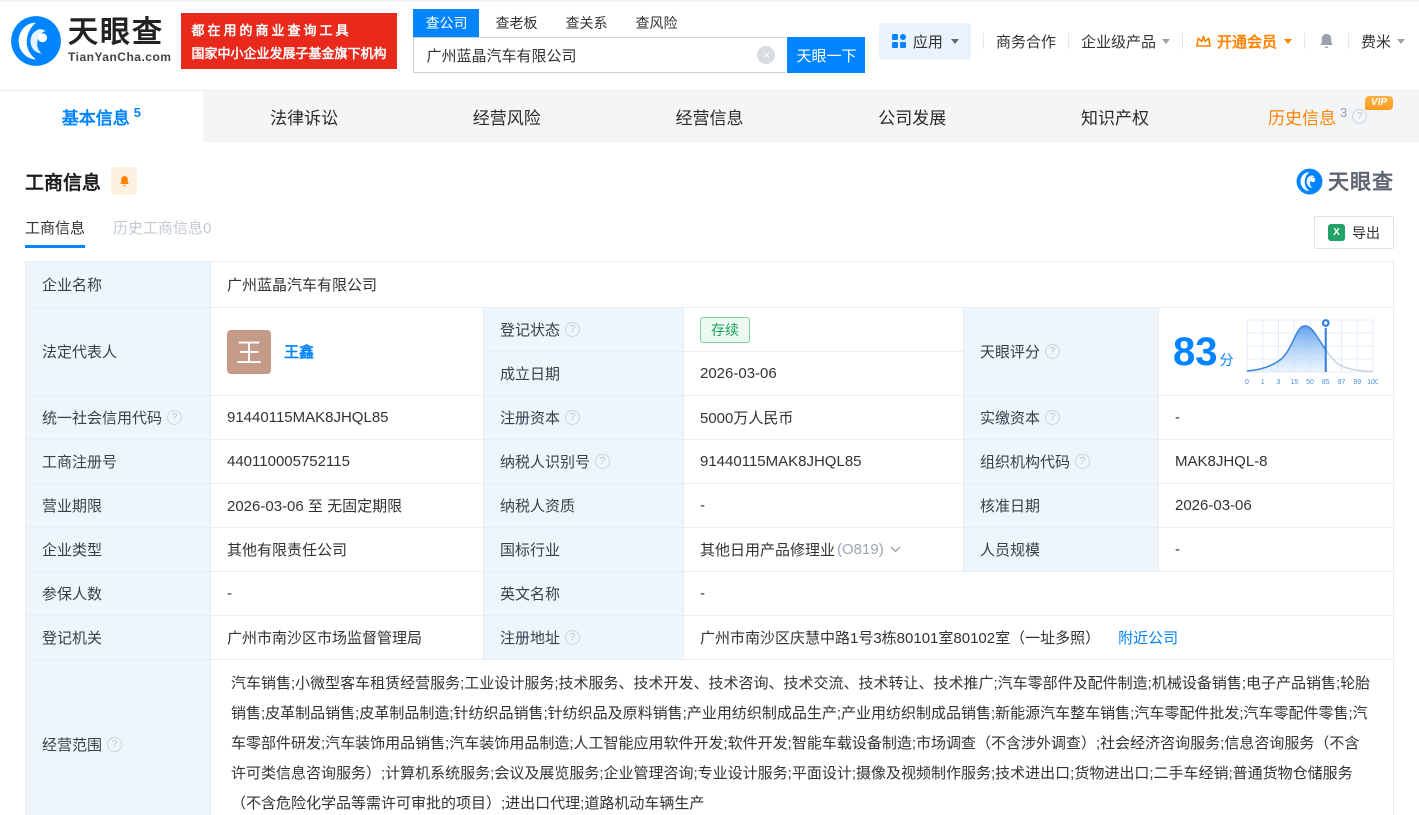 This screenshot has height=815, width=1419. I want to click on svg-text: 85, so click(1325, 382).